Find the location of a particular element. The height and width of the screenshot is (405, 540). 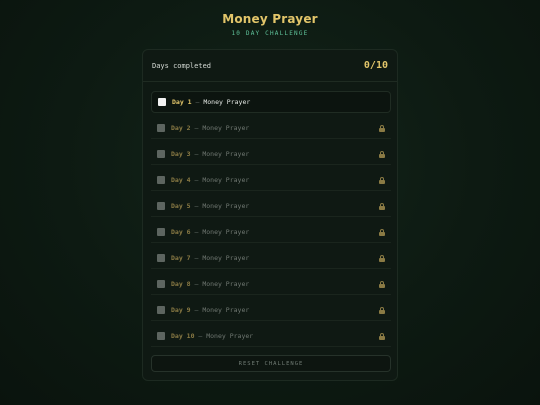

day-label: Day 3 — Money Prayer is located at coordinates (210, 154).